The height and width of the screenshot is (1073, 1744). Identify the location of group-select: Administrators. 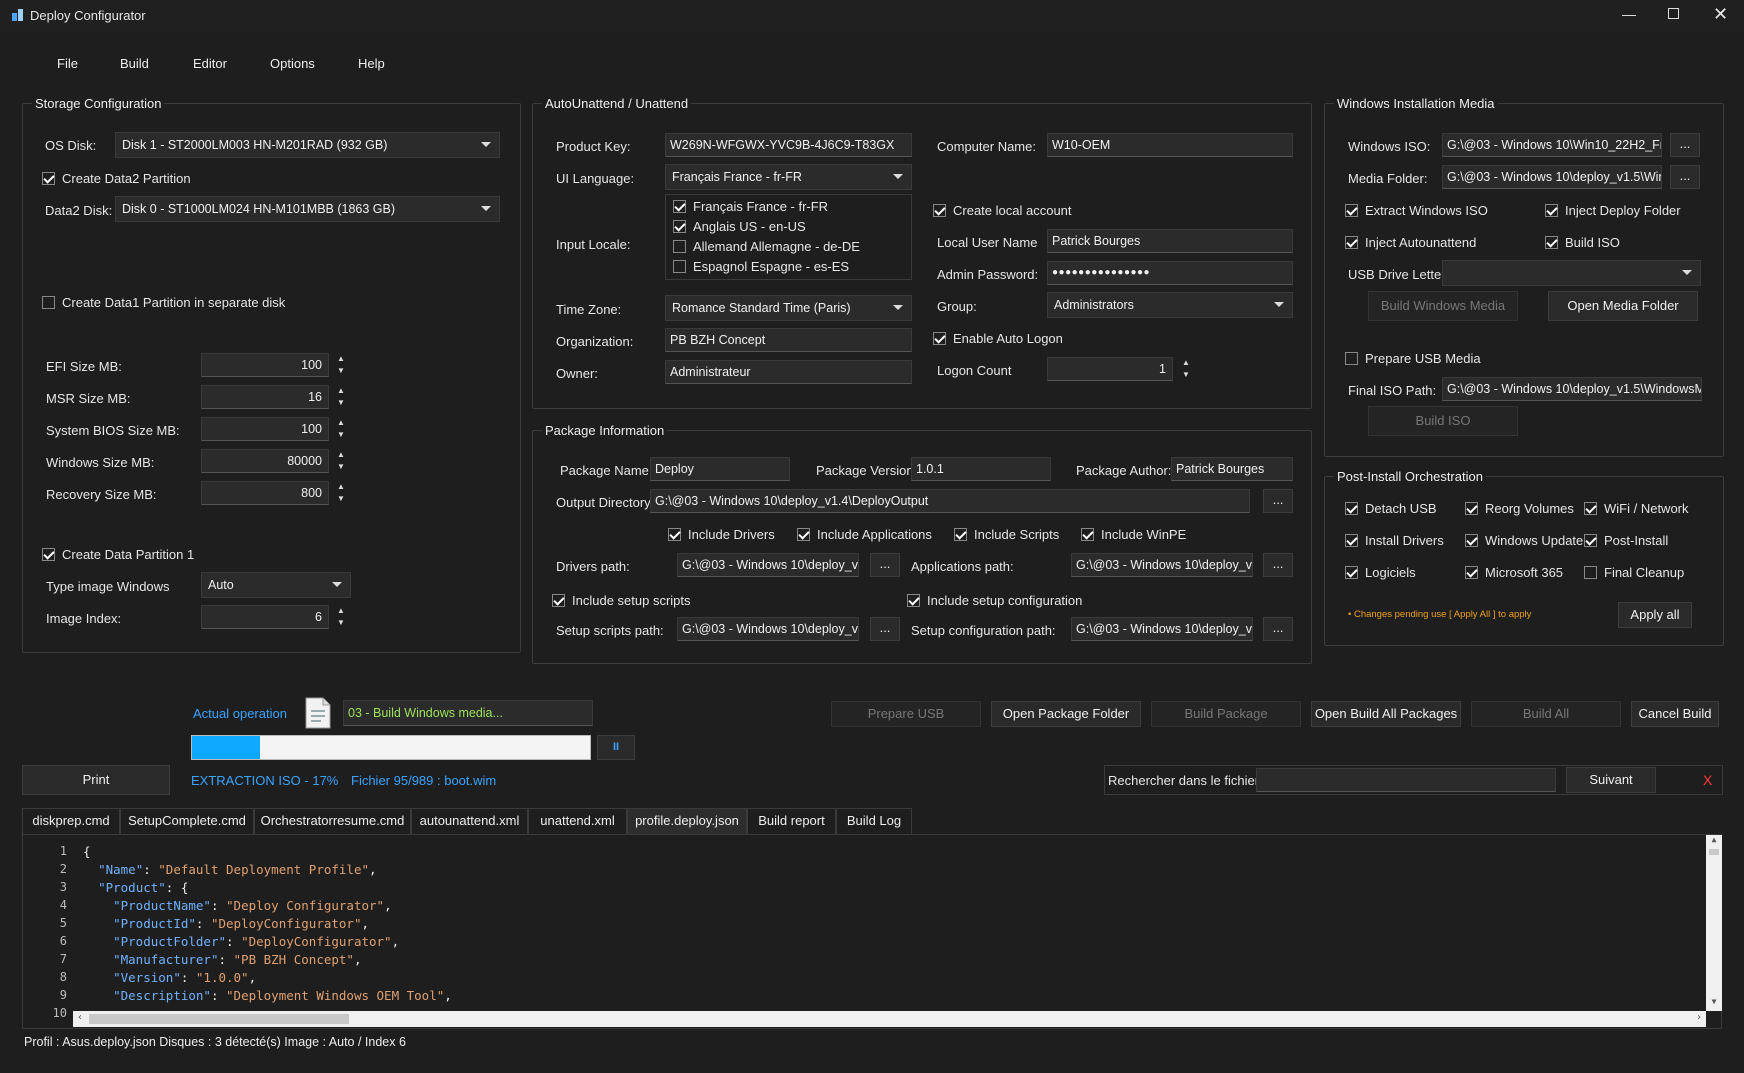
(1170, 305).